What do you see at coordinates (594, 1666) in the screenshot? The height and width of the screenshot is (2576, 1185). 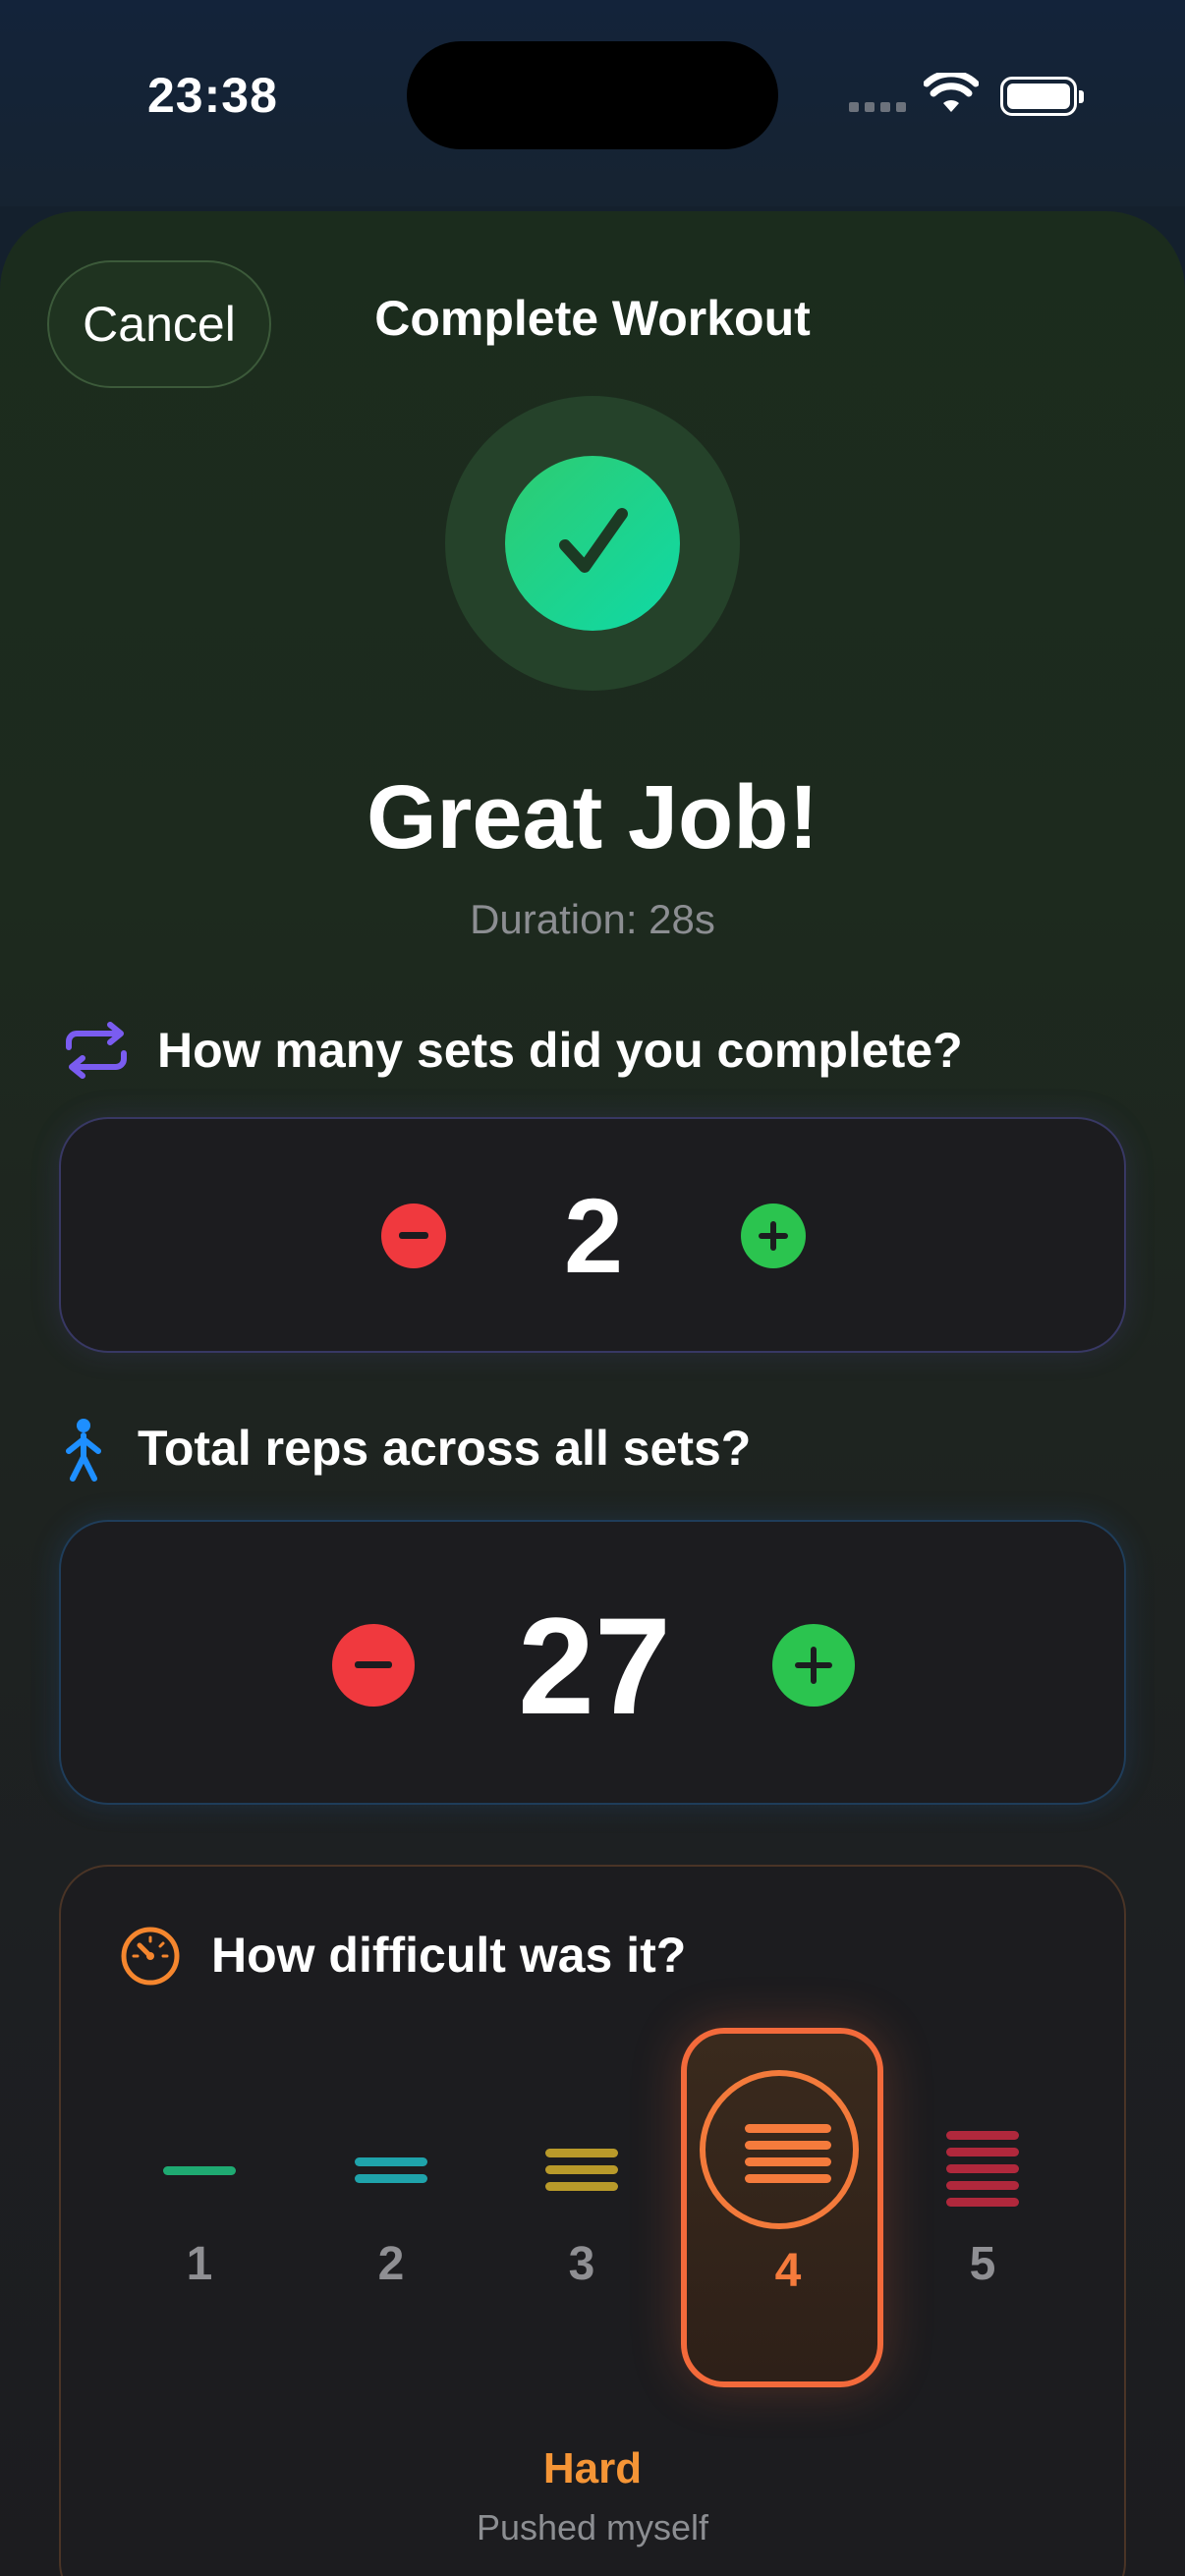 I see `reps-value: 27` at bounding box center [594, 1666].